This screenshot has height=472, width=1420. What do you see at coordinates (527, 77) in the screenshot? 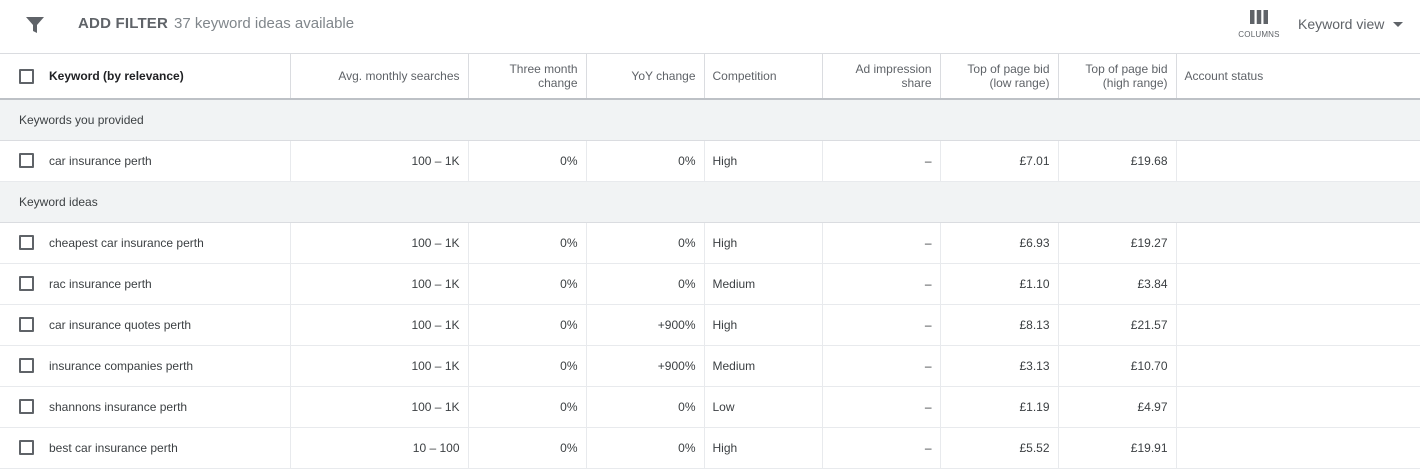
I see `column-header-three-month-change: Three month change` at bounding box center [527, 77].